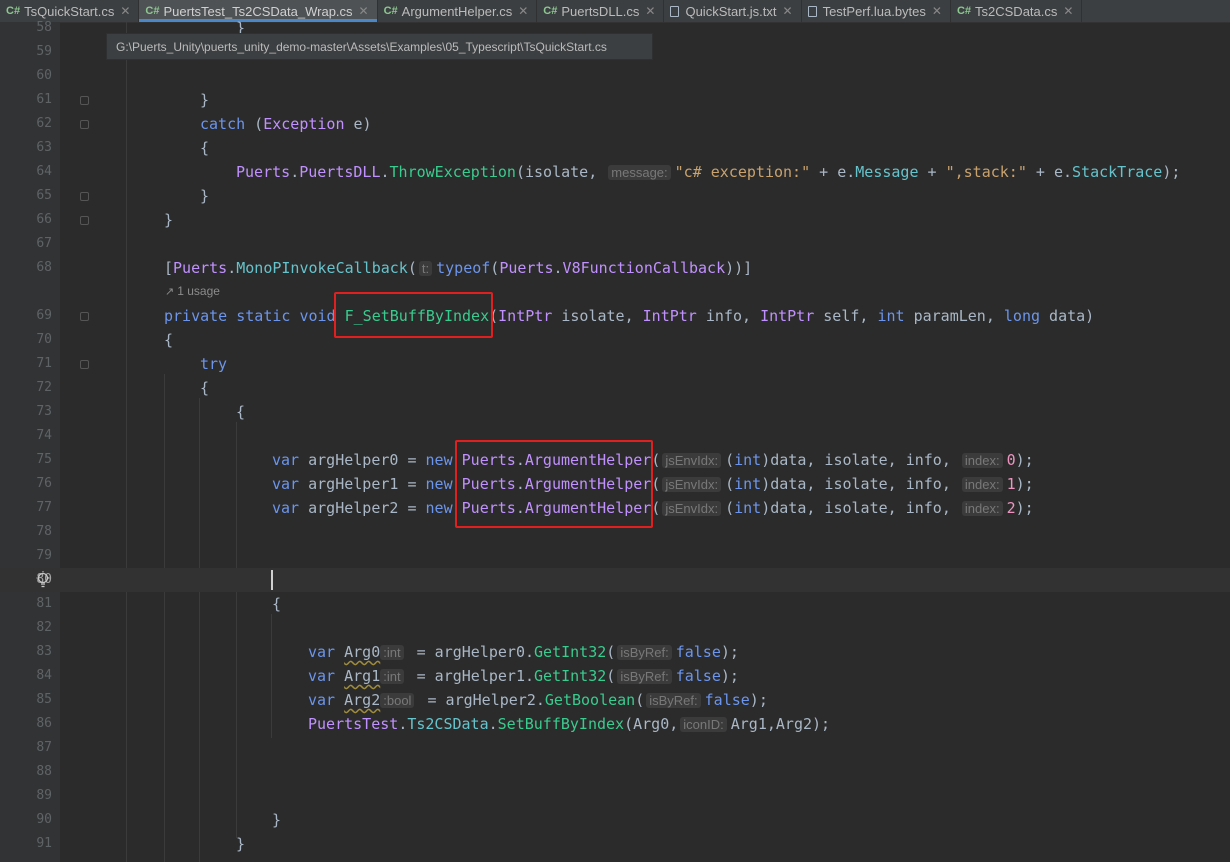 This screenshot has height=862, width=1230. What do you see at coordinates (44, 315) in the screenshot?
I see `line-number: 69` at bounding box center [44, 315].